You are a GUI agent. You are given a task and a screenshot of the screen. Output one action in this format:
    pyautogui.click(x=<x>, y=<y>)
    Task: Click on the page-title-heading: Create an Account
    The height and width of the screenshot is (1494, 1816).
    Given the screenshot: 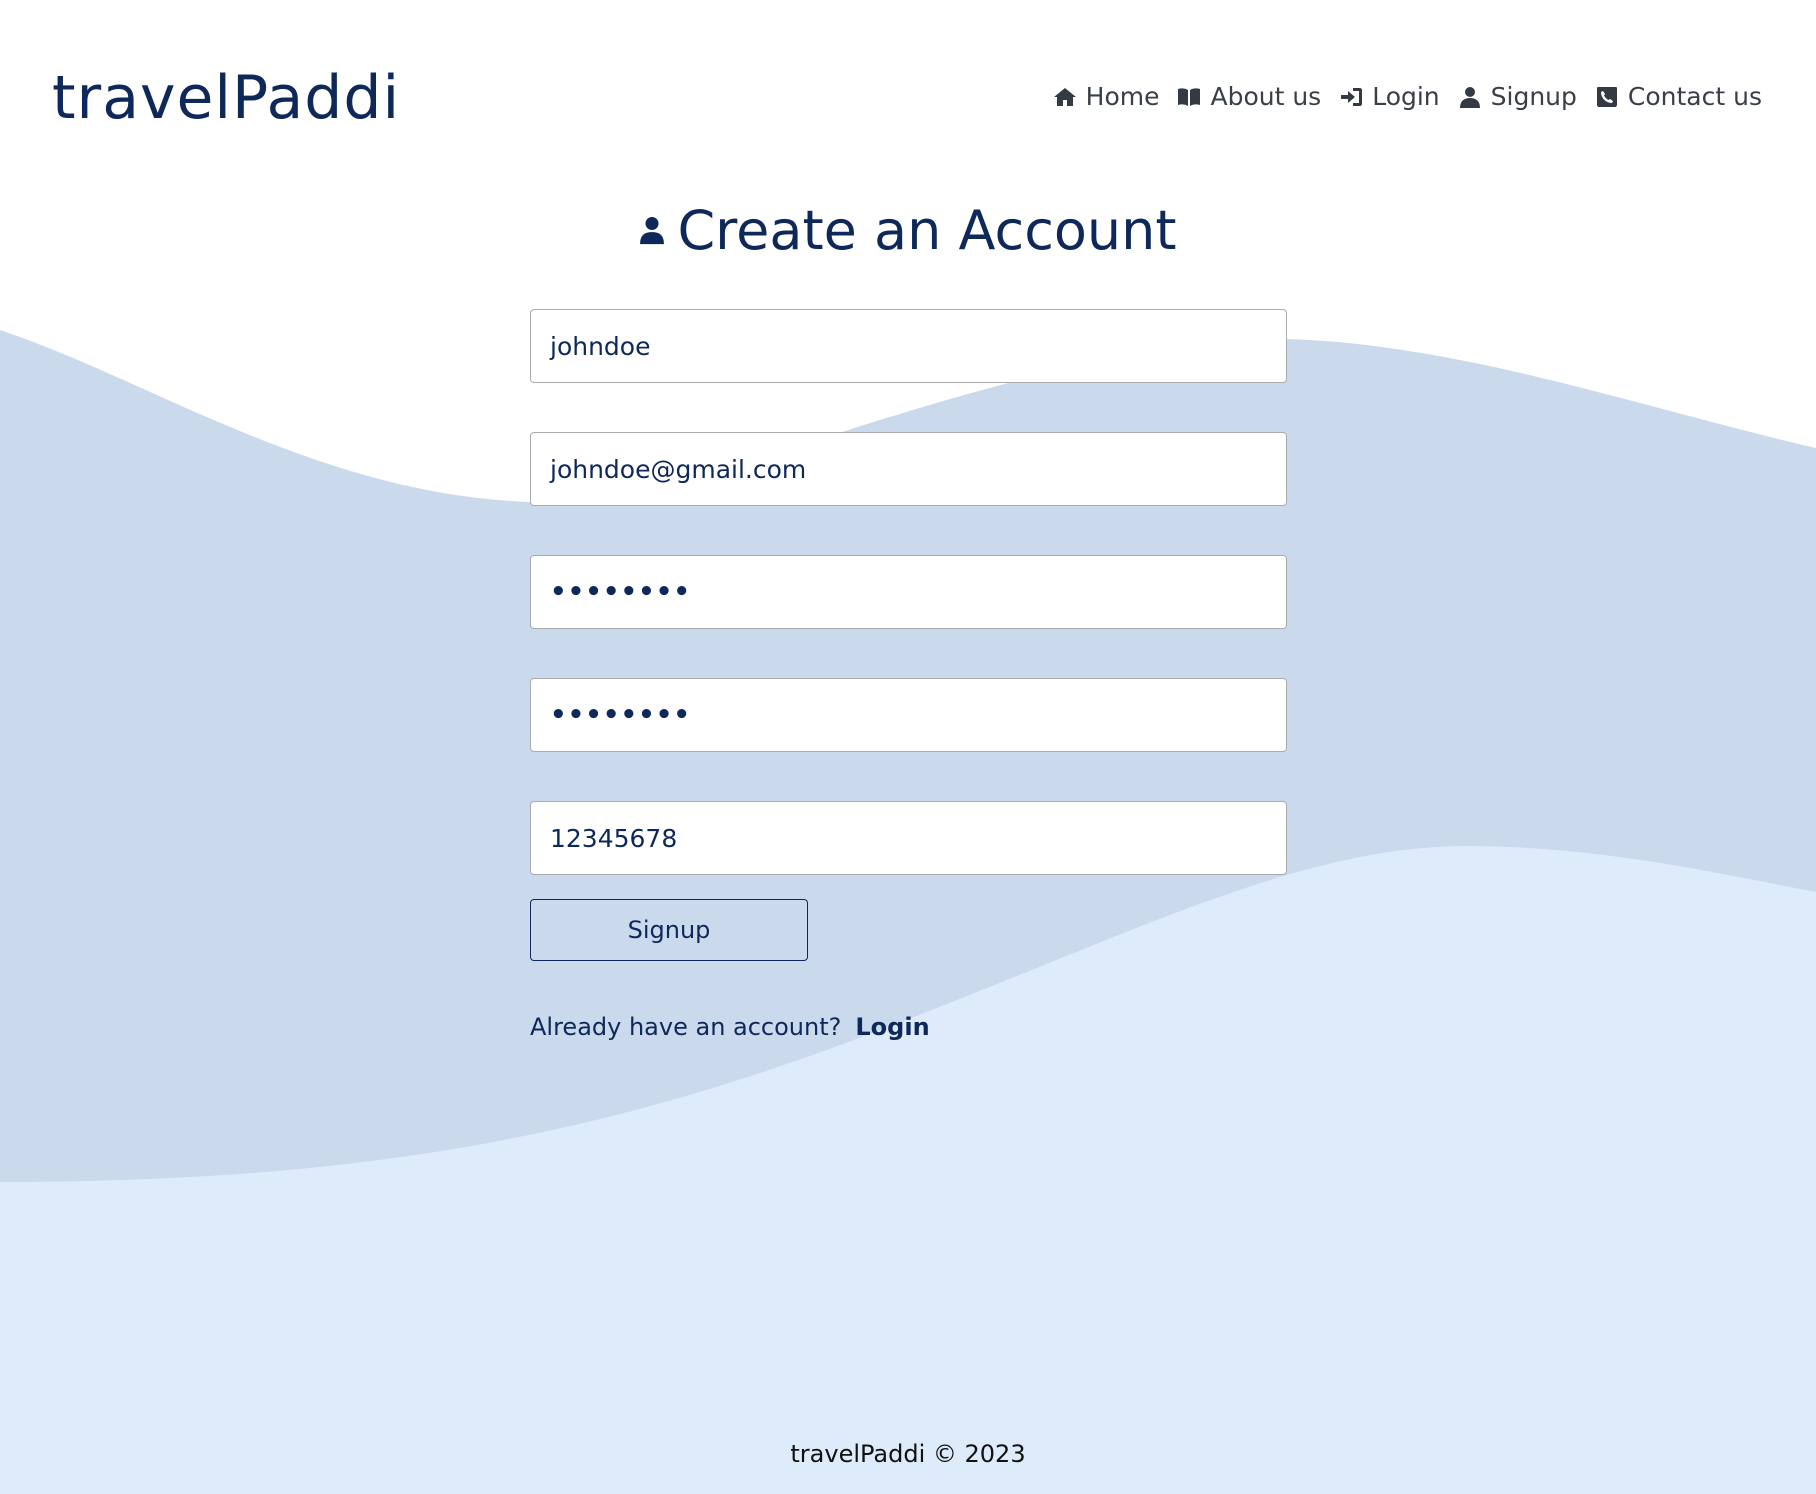 What is the action you would take?
    pyautogui.click(x=908, y=231)
    